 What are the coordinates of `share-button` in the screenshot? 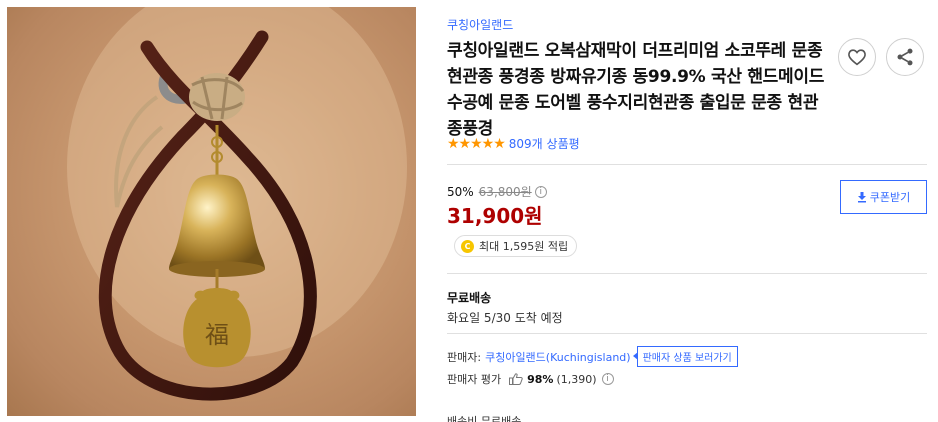 It's located at (905, 57).